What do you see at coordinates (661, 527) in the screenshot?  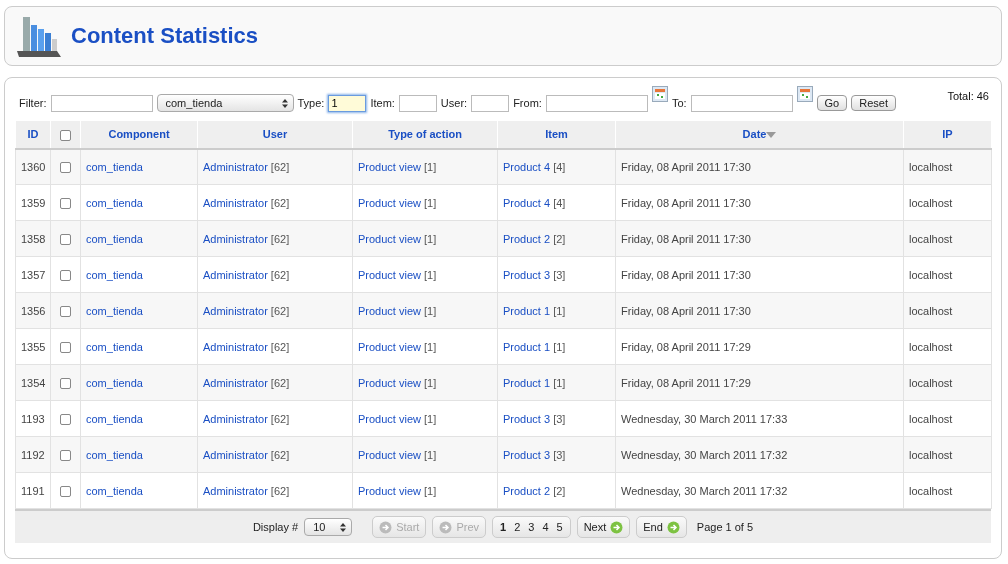 I see `end-button: End` at bounding box center [661, 527].